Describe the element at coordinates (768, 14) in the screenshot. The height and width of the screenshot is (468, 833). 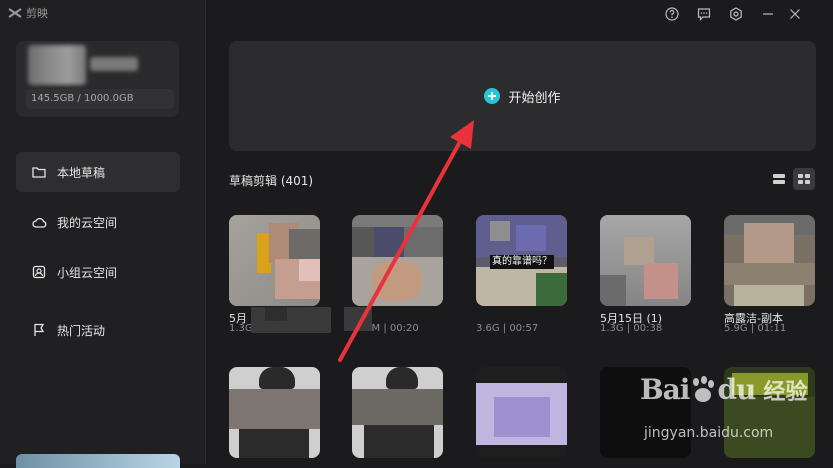
I see `minimize-icon` at that location.